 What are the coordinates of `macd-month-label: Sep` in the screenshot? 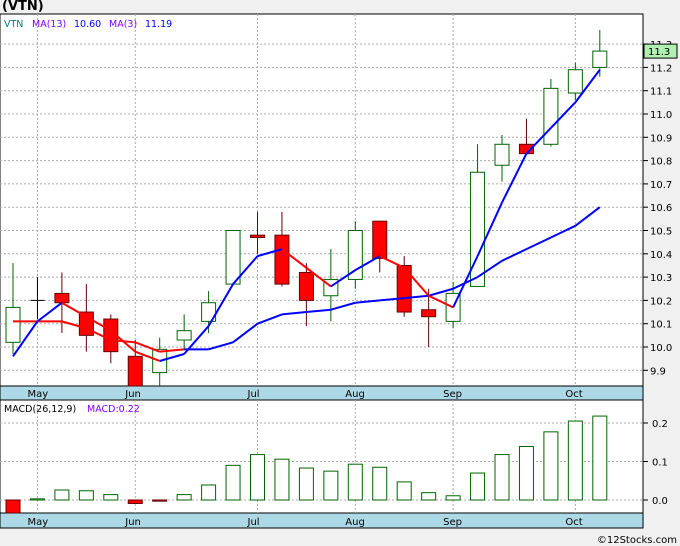 It's located at (452, 522).